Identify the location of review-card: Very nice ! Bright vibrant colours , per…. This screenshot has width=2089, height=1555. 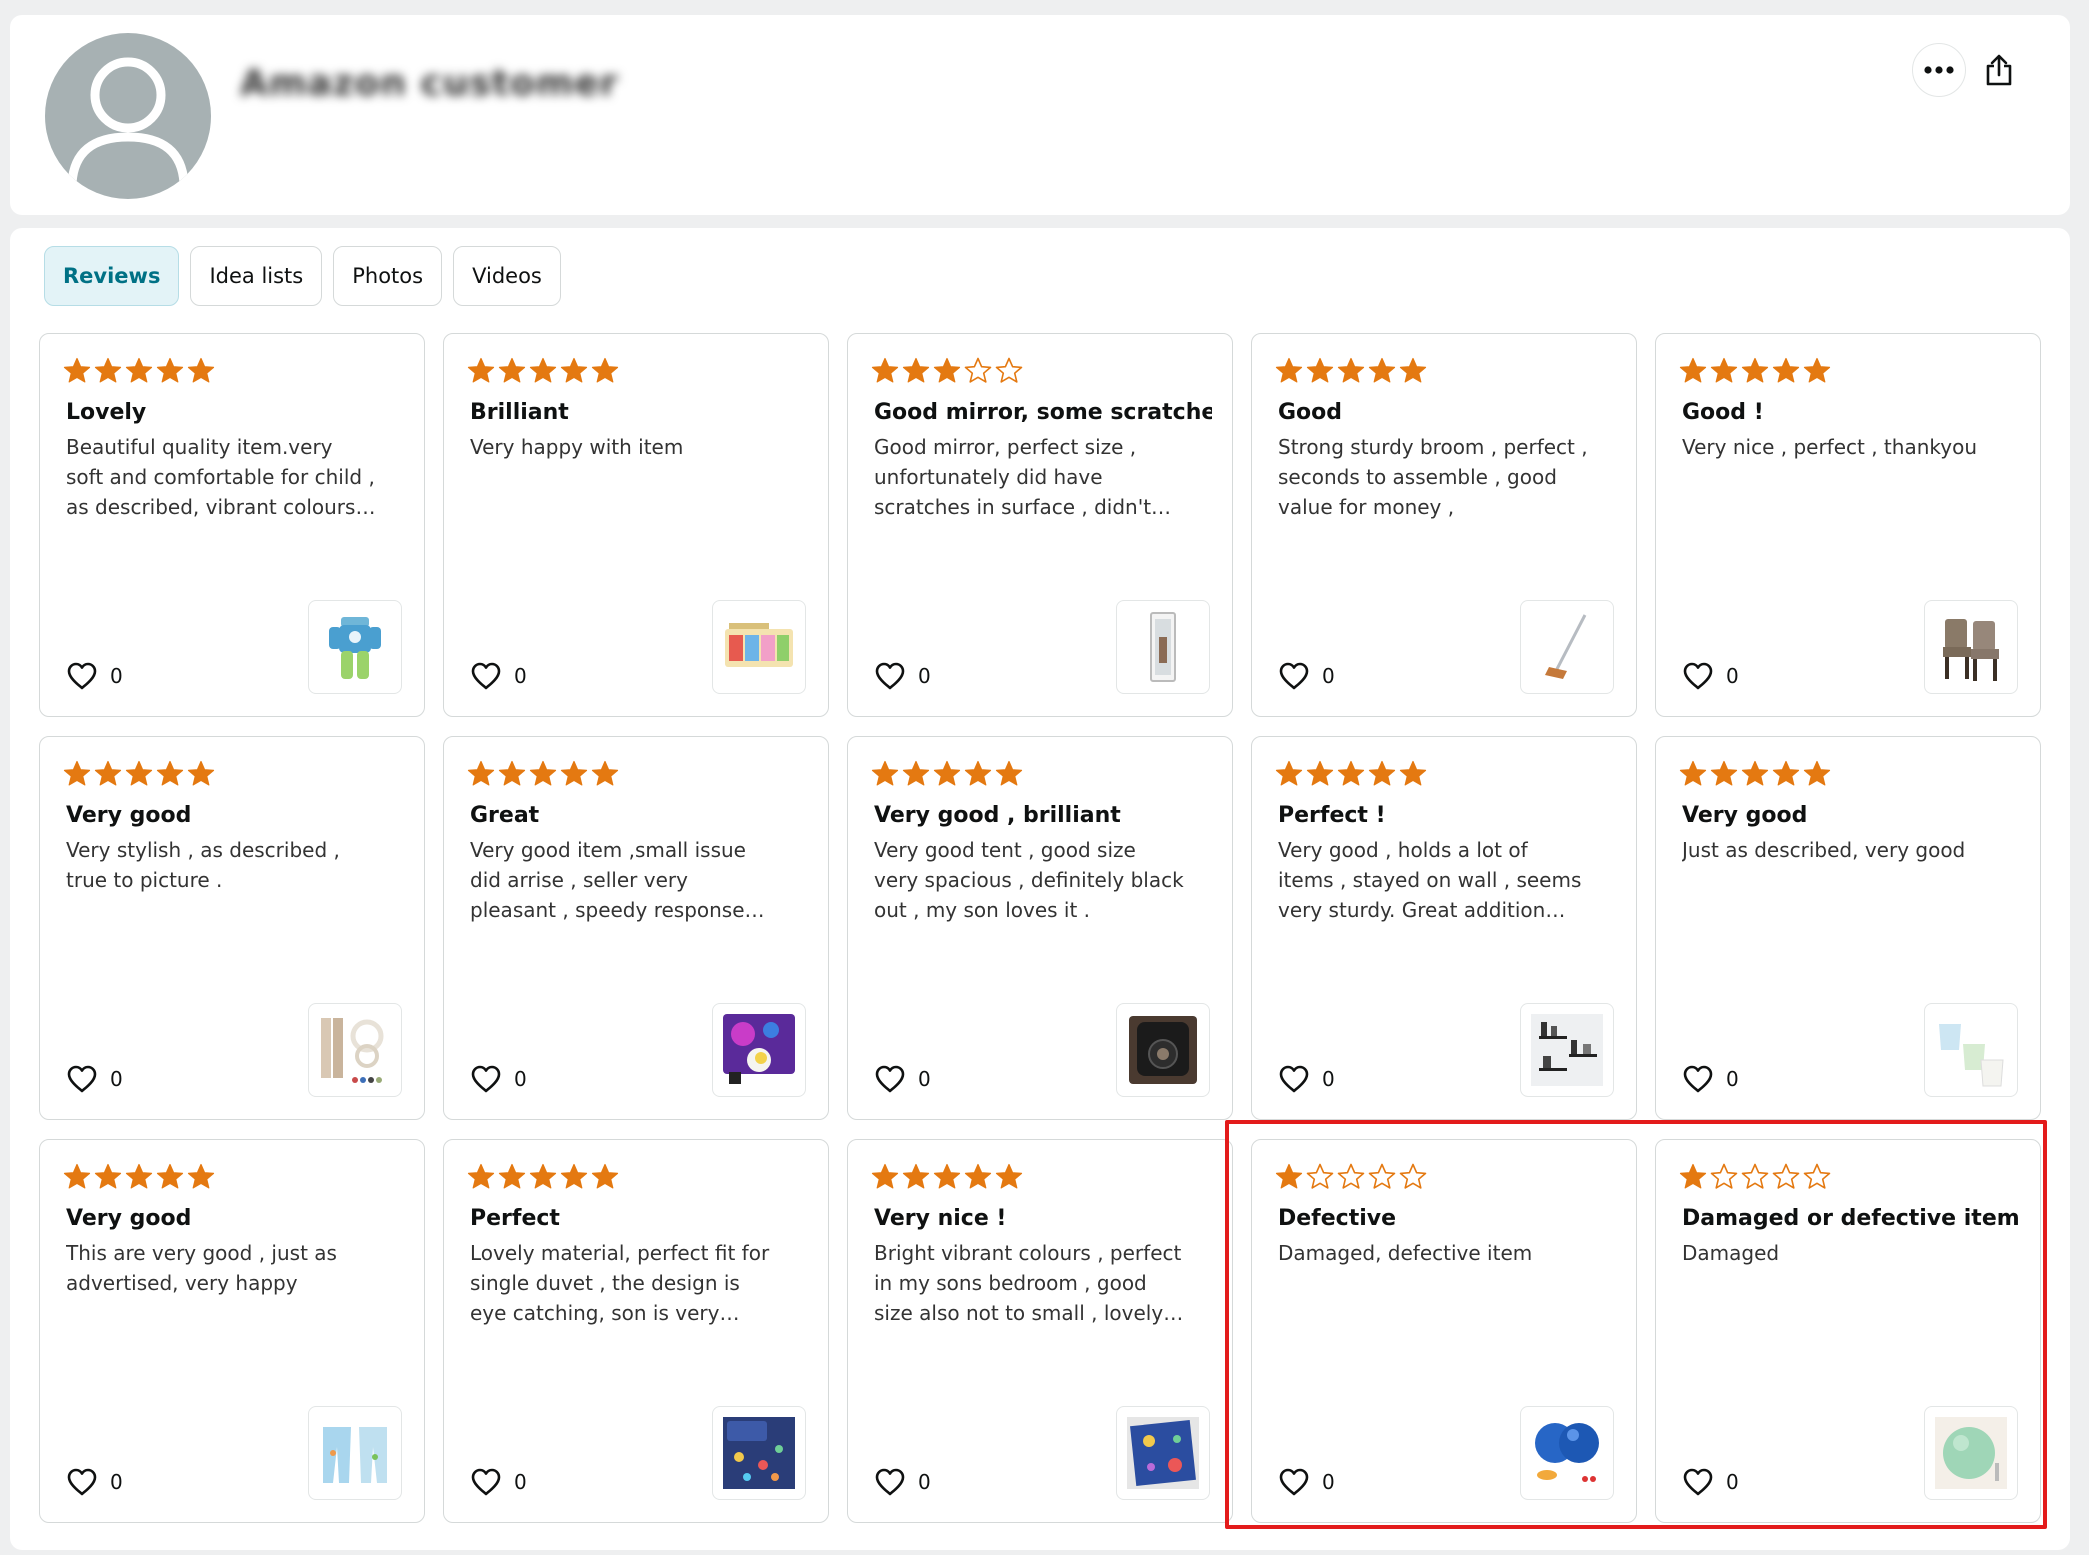
(1040, 1331).